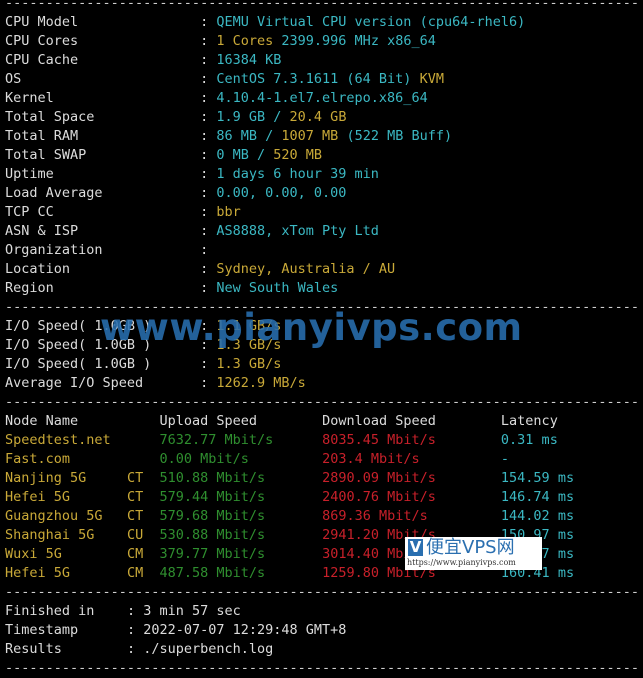  What do you see at coordinates (473, 553) in the screenshot?
I see `watermark-badge: V 便宜VPS网 https://www.pianyivps.com` at bounding box center [473, 553].